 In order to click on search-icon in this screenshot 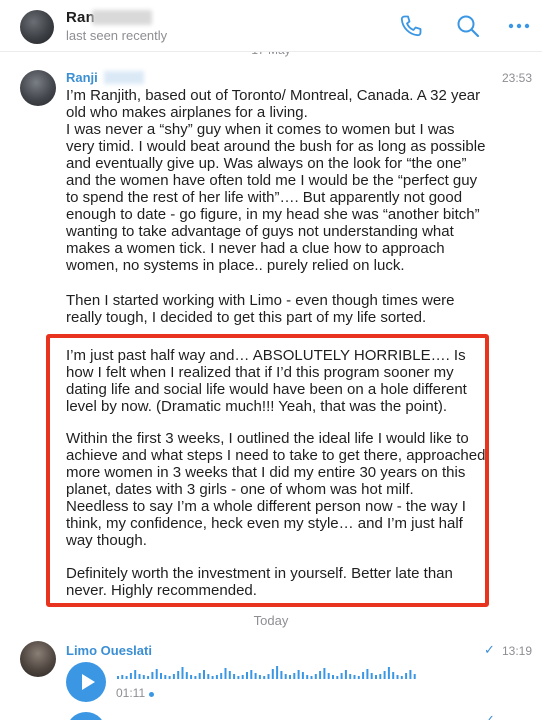, I will do `click(468, 26)`.